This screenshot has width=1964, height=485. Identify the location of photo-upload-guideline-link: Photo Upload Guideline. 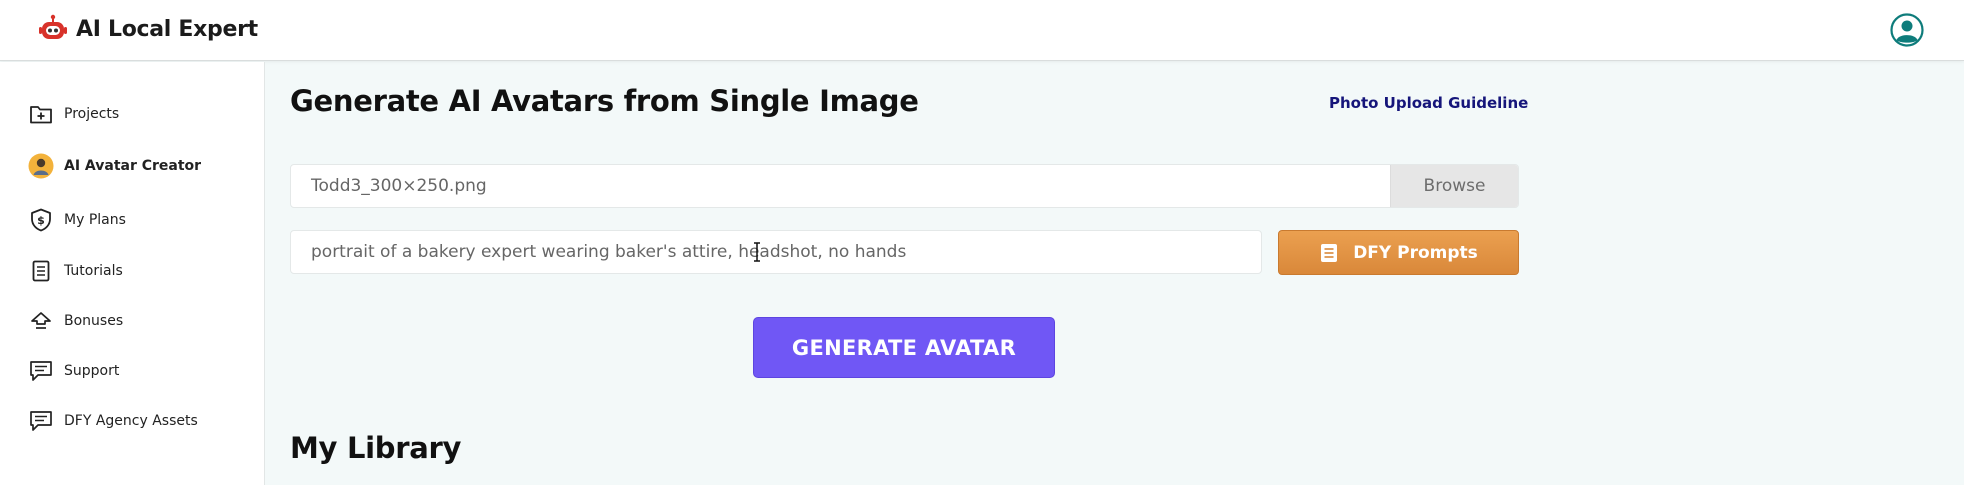
(1428, 103).